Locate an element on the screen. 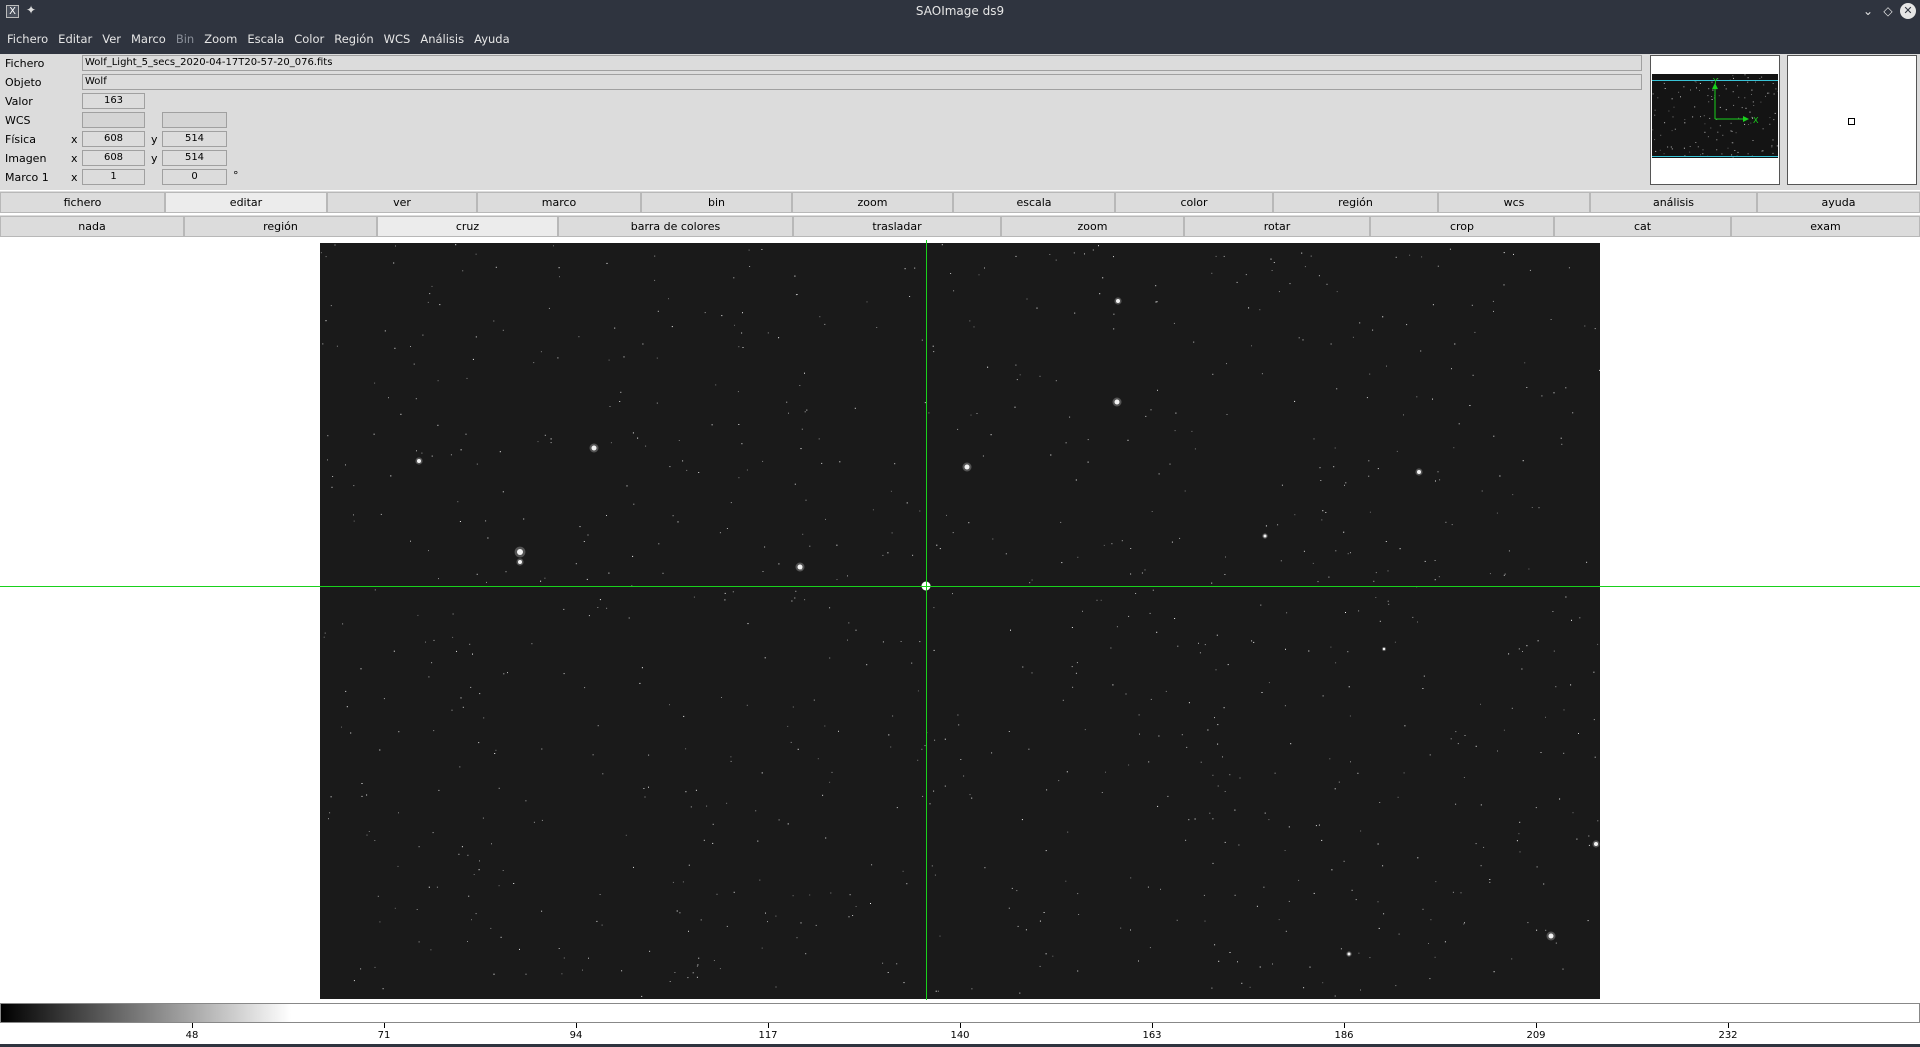 This screenshot has height=1047, width=1920. marco-x-label: x is located at coordinates (74, 177).